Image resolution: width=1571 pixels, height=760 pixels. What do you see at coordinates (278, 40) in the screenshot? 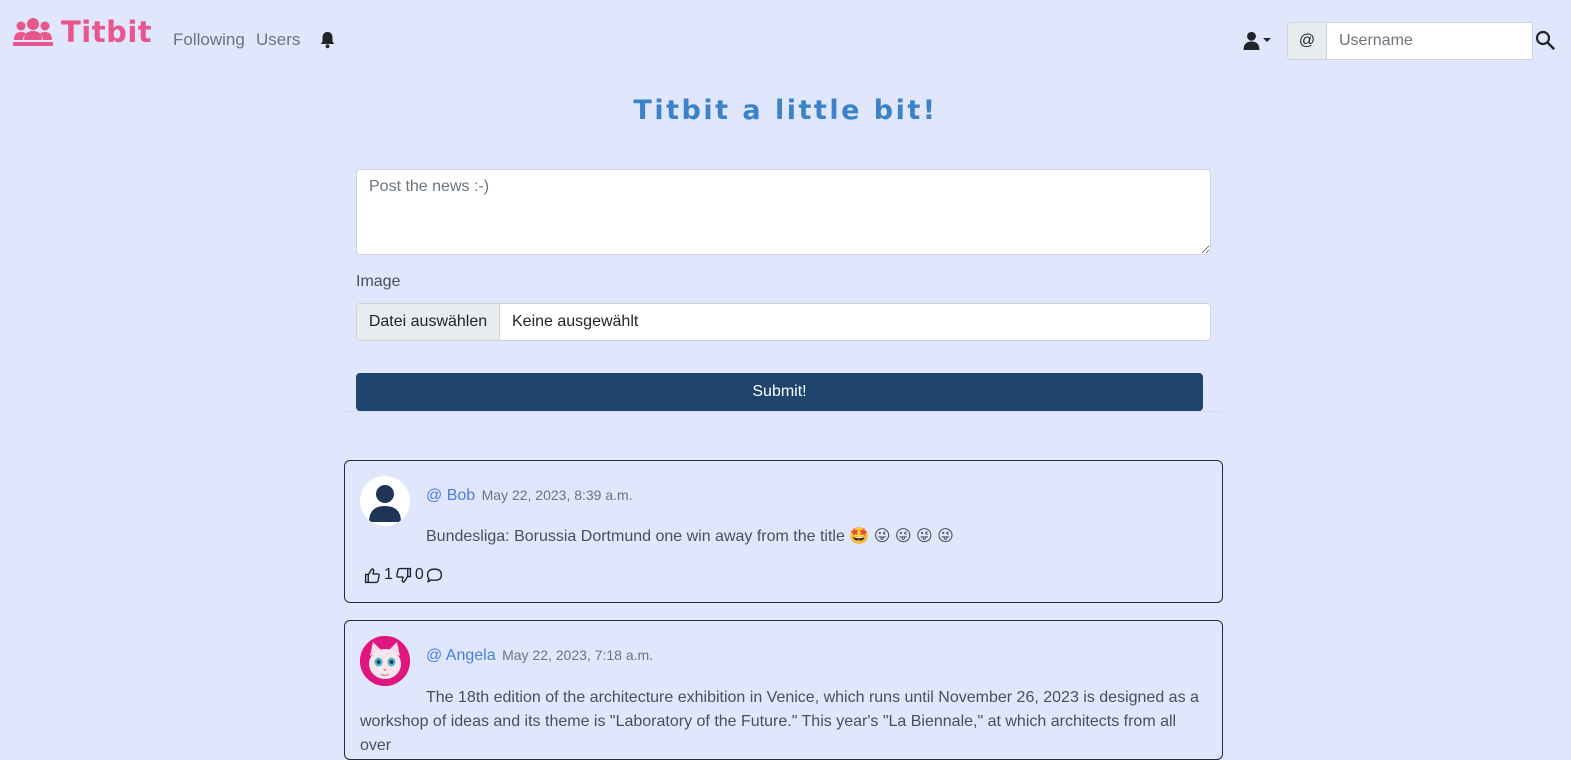
I see `nav-users-link: Users` at bounding box center [278, 40].